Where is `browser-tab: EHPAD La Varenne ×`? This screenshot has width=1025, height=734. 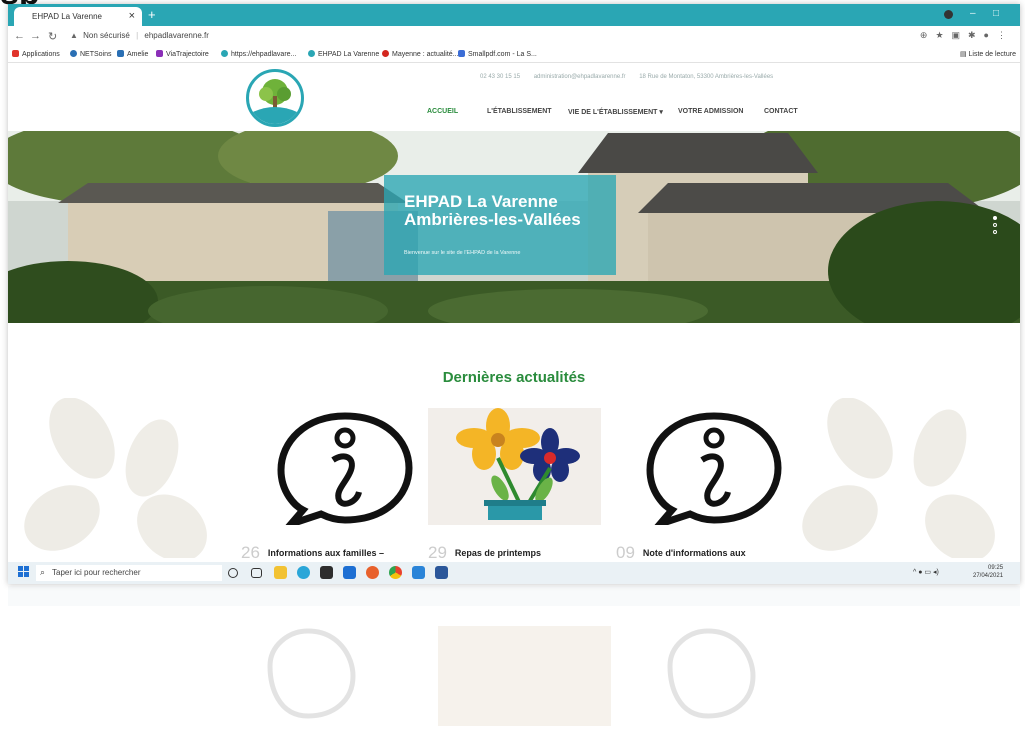
browser-tab: EHPAD La Varenne × is located at coordinates (78, 16).